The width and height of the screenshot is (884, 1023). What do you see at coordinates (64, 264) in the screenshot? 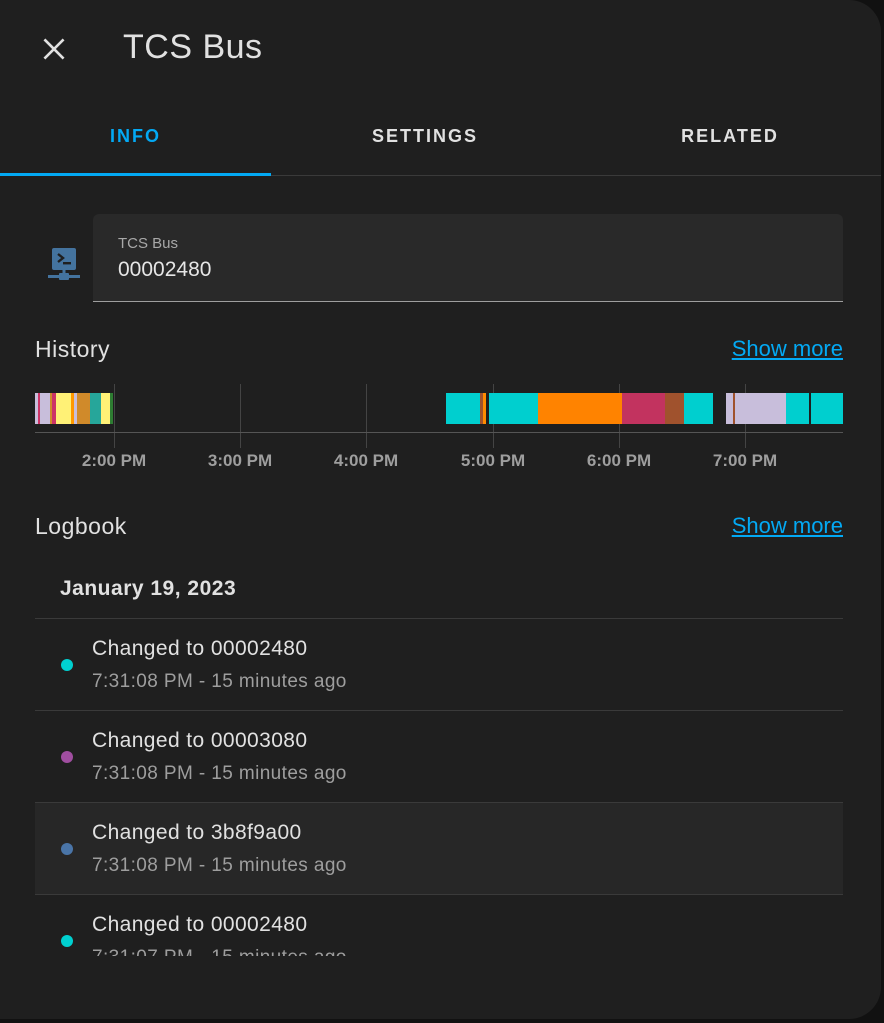
I see `serial-port-ethernet-icon` at bounding box center [64, 264].